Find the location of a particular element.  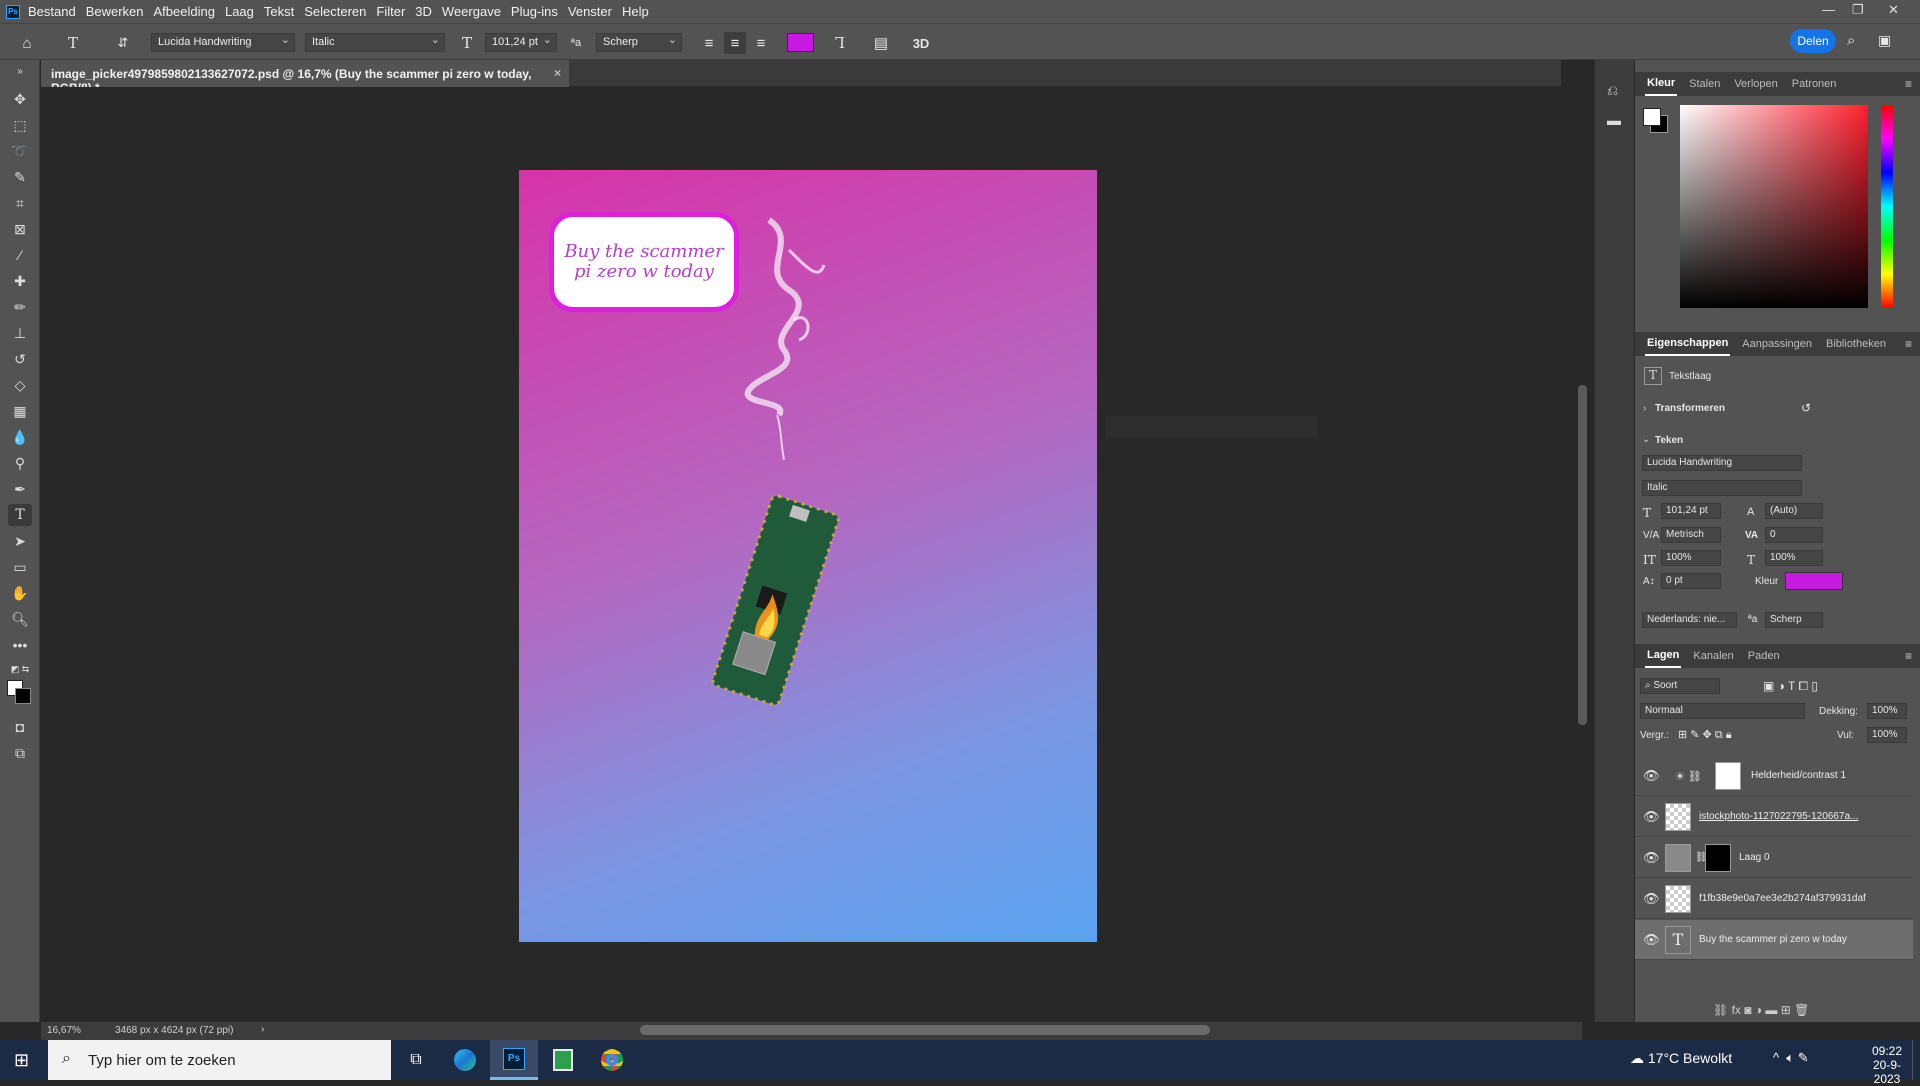

close-window-icon: ✕ is located at coordinates (1893, 10).